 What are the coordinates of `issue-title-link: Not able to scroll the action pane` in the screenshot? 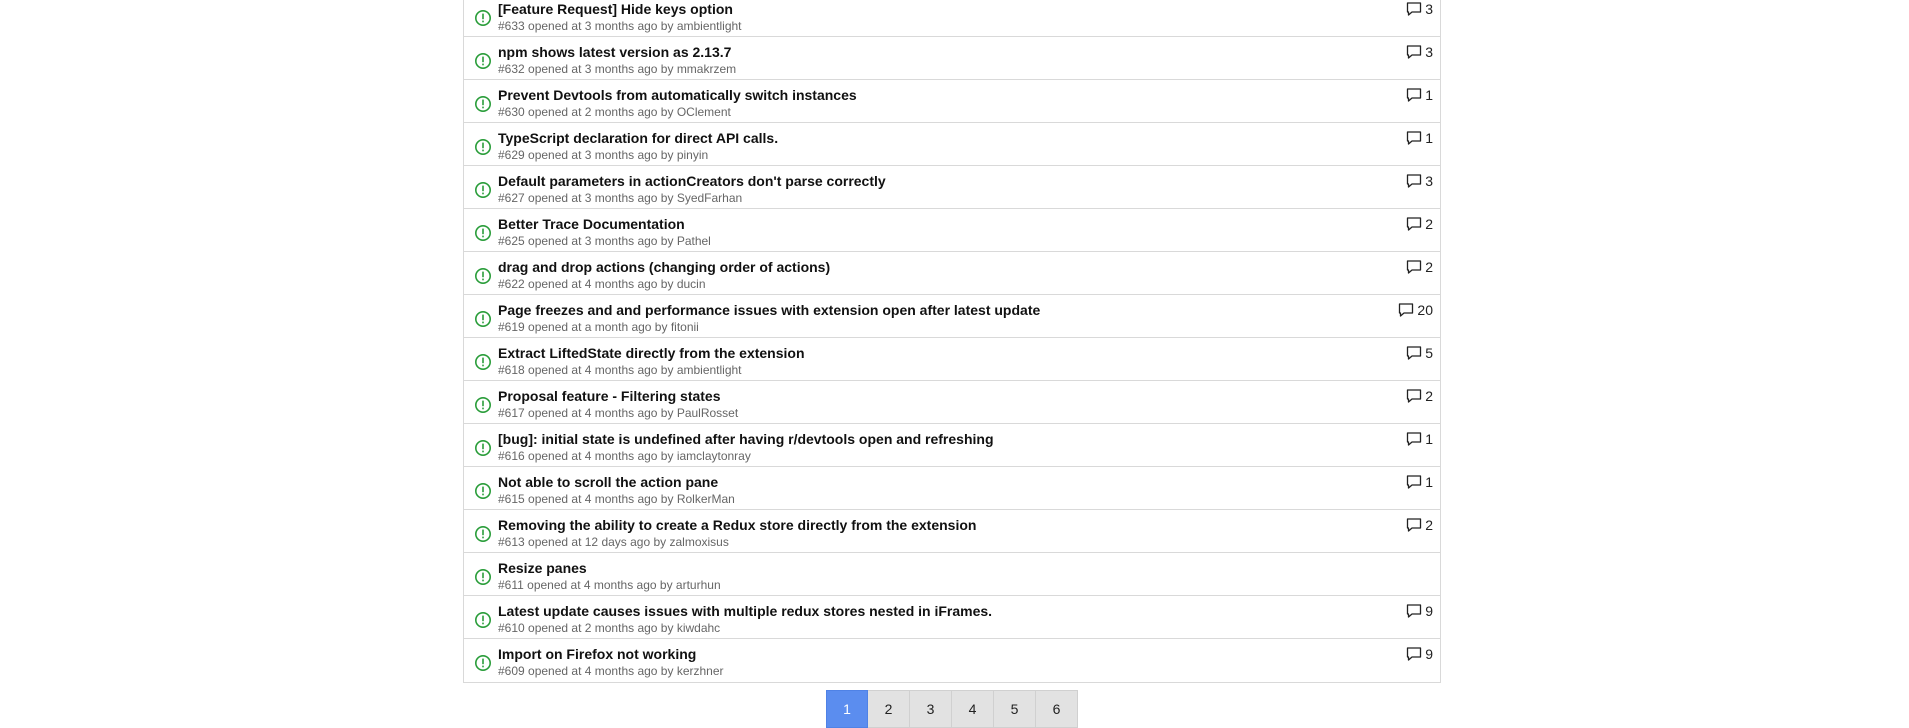 It's located at (608, 482).